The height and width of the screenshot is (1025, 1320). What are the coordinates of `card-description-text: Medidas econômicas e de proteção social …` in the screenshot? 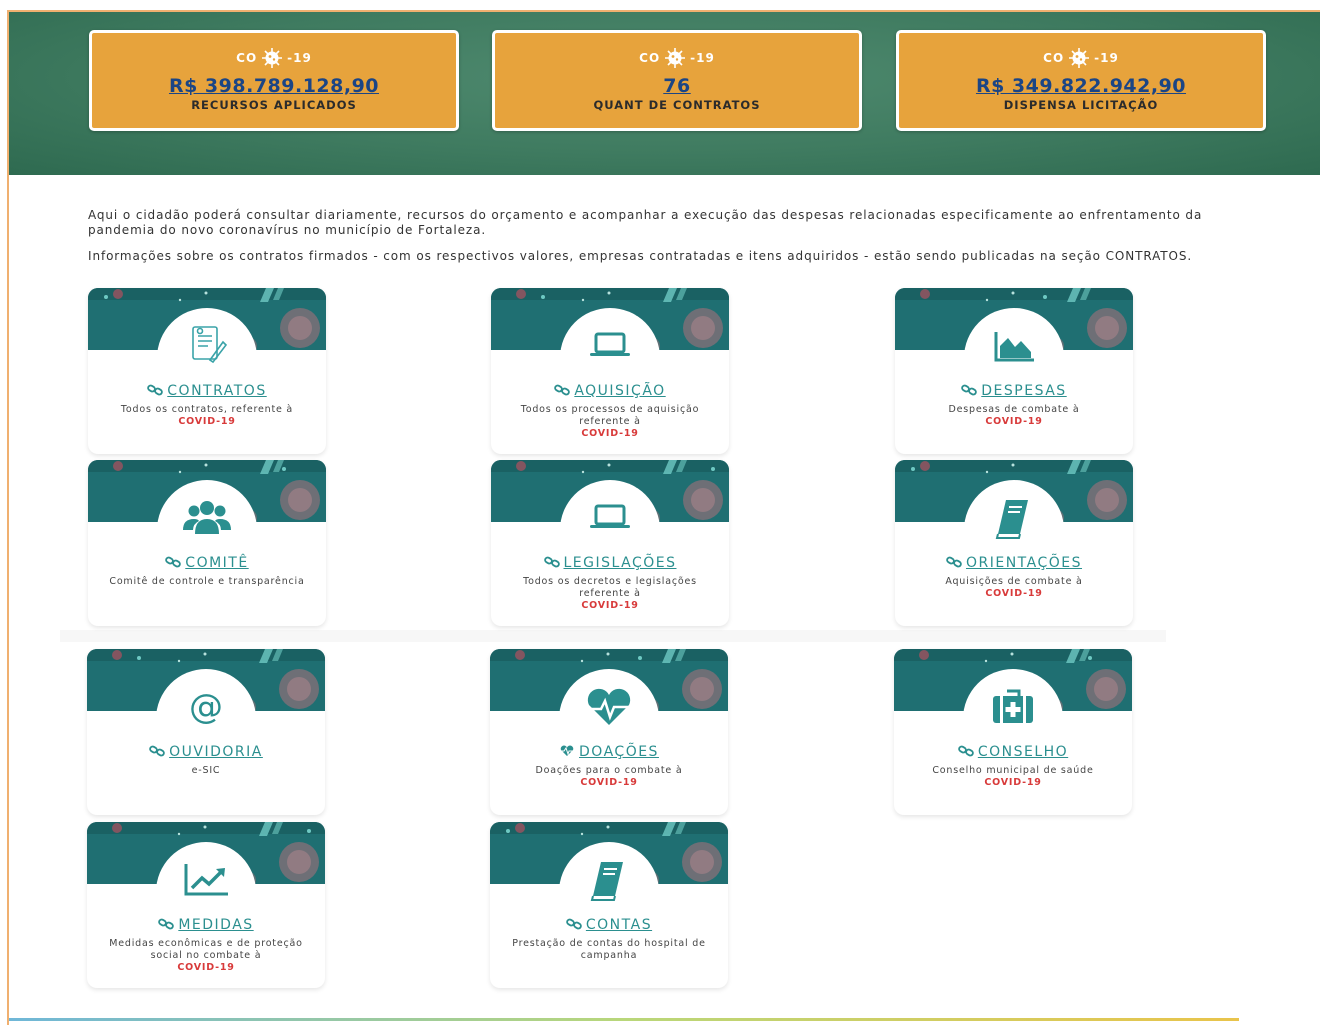 It's located at (206, 949).